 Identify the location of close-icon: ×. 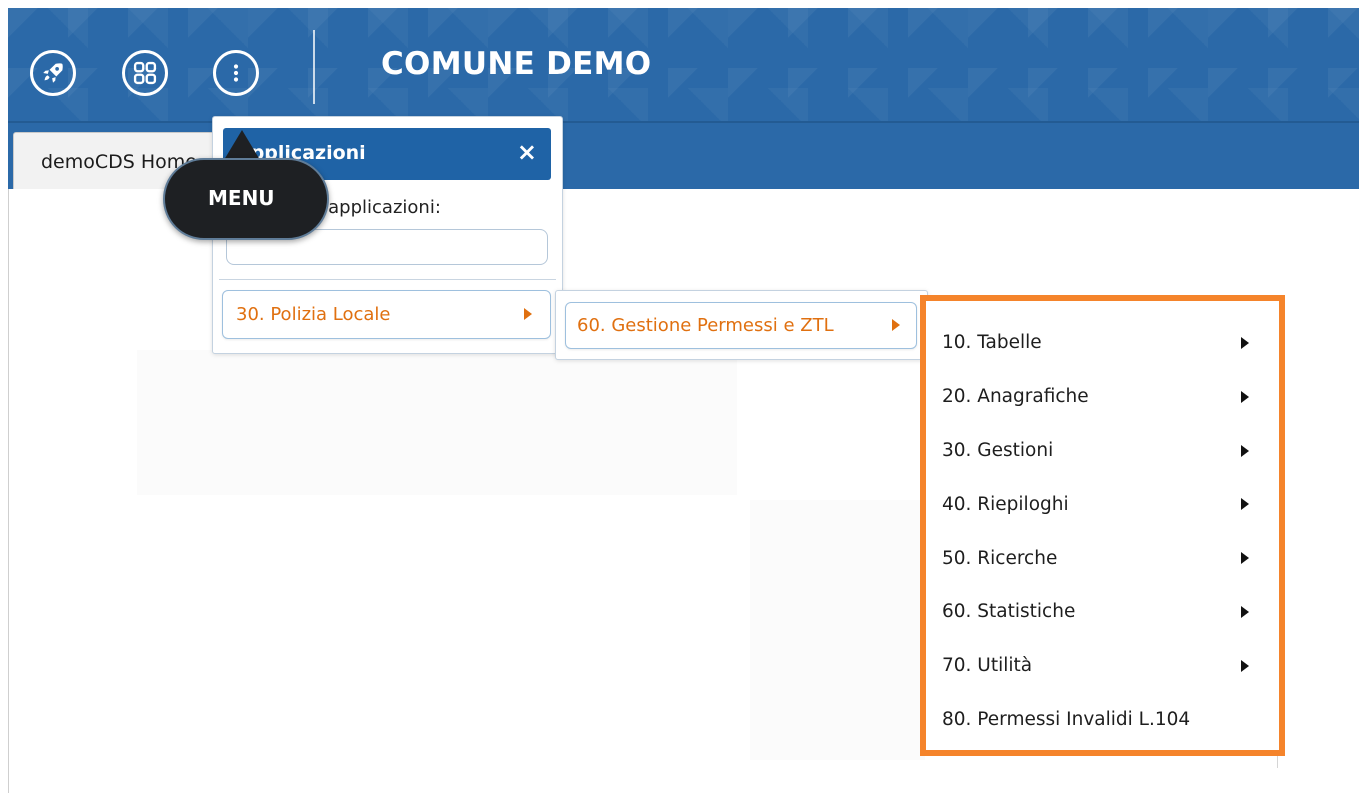
(527, 152).